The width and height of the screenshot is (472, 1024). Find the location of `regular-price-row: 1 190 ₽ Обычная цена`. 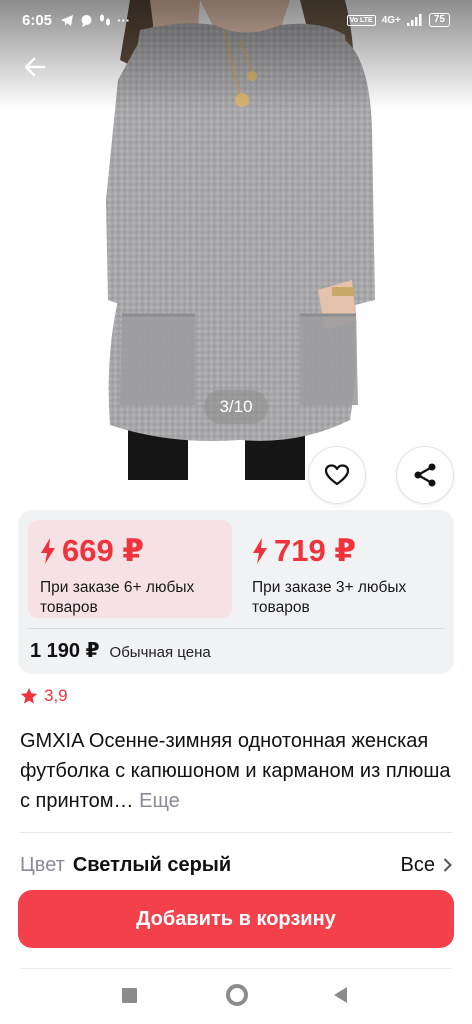

regular-price-row: 1 190 ₽ Обычная цена is located at coordinates (120, 650).